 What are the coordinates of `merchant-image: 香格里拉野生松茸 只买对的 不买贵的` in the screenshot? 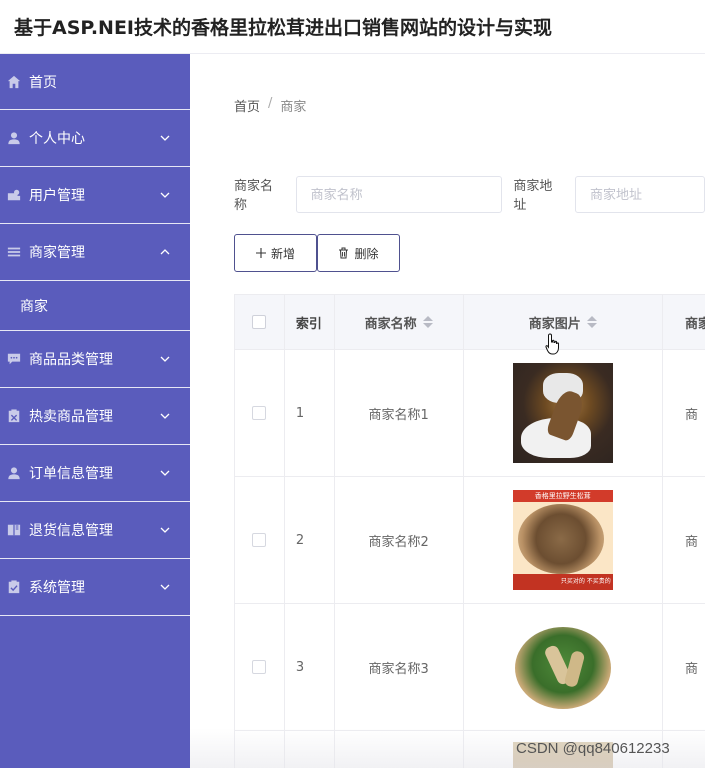 It's located at (562, 540).